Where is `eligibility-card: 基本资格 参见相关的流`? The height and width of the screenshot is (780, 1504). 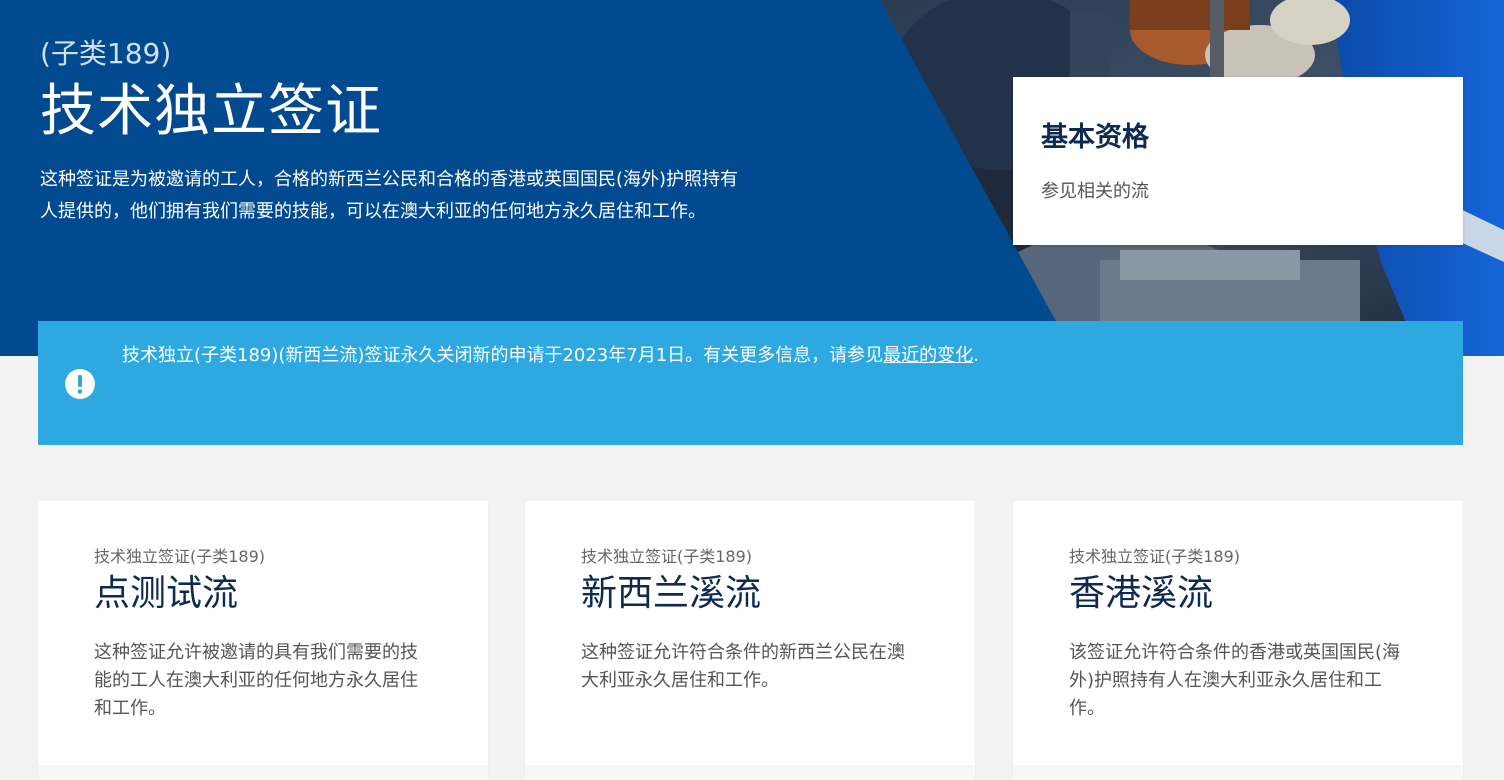
eligibility-card: 基本资格 参见相关的流 is located at coordinates (1238, 161).